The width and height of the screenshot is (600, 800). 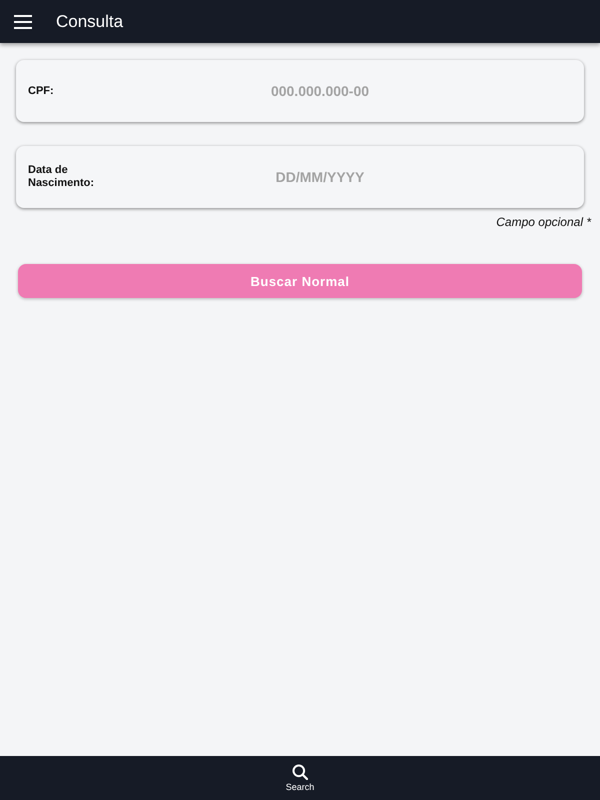 I want to click on nav-item: Search, so click(x=300, y=778).